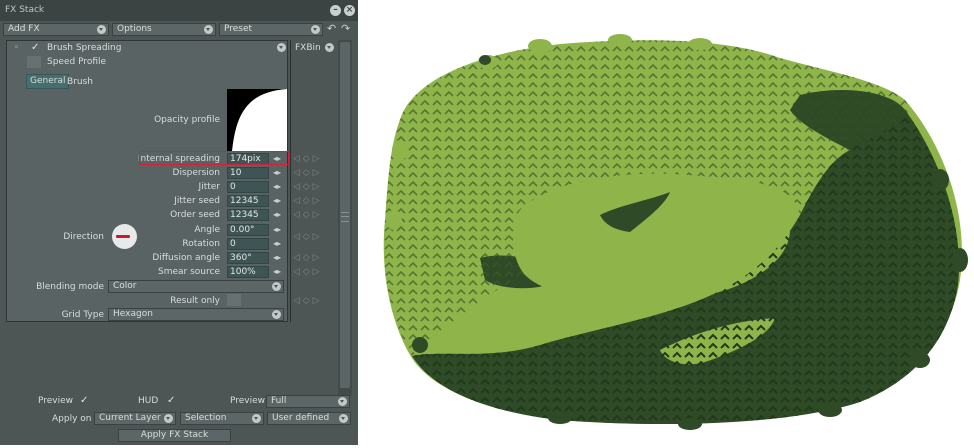  What do you see at coordinates (271, 29) in the screenshot?
I see `preset-dropdown: Preset` at bounding box center [271, 29].